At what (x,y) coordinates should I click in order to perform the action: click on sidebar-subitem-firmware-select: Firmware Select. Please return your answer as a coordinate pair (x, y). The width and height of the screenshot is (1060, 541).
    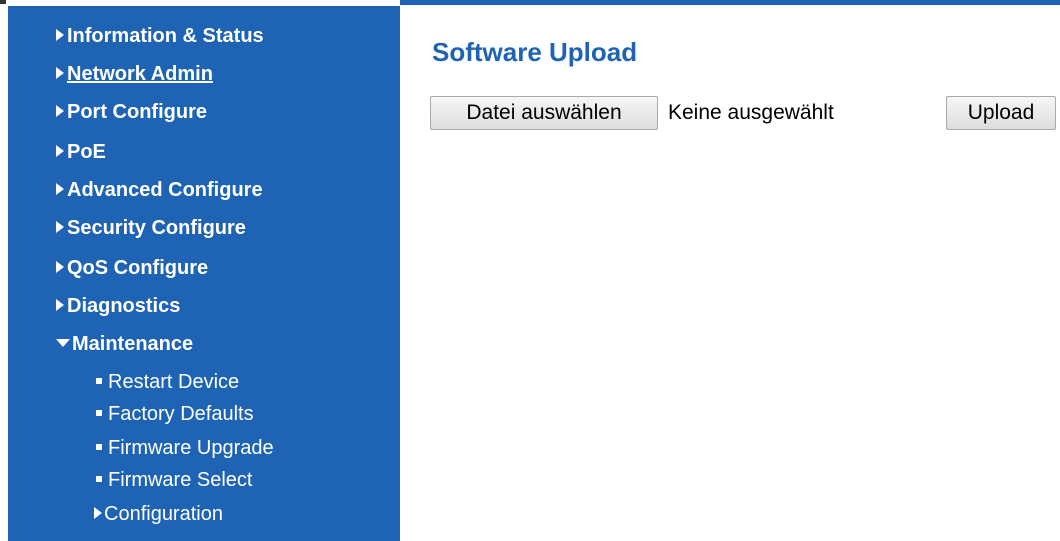
    Looking at the image, I should click on (174, 480).